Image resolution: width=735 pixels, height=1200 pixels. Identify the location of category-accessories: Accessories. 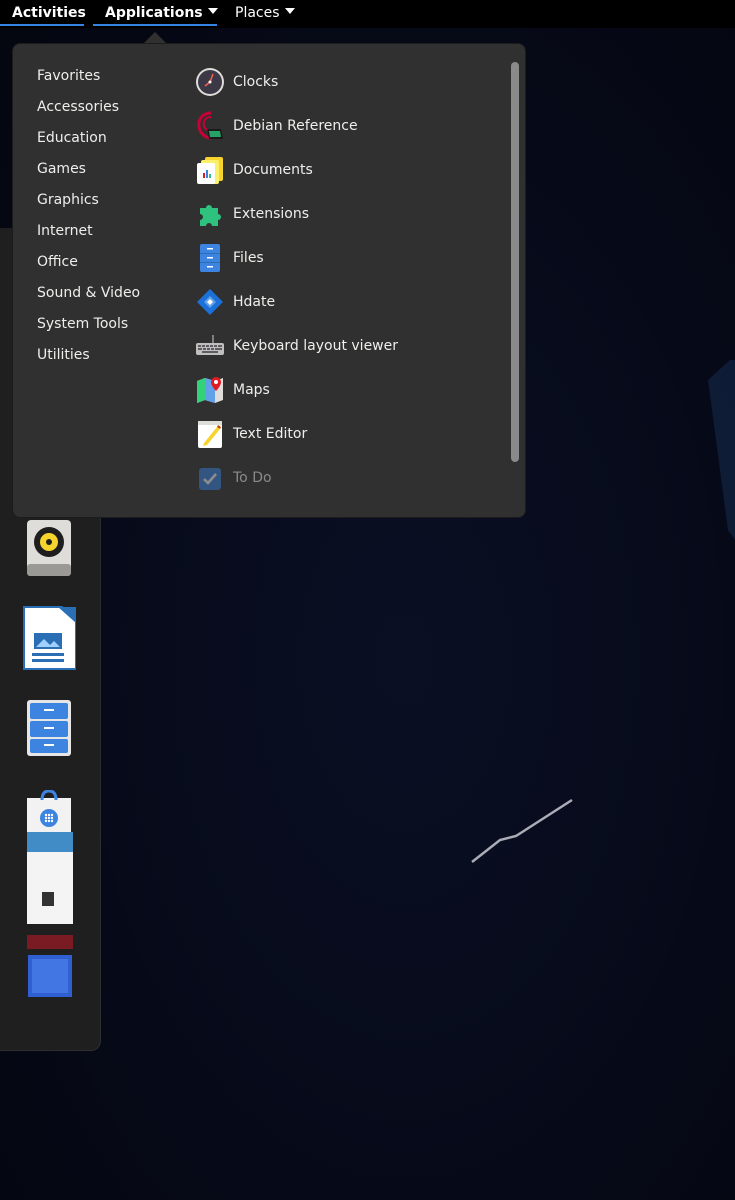
(78, 107).